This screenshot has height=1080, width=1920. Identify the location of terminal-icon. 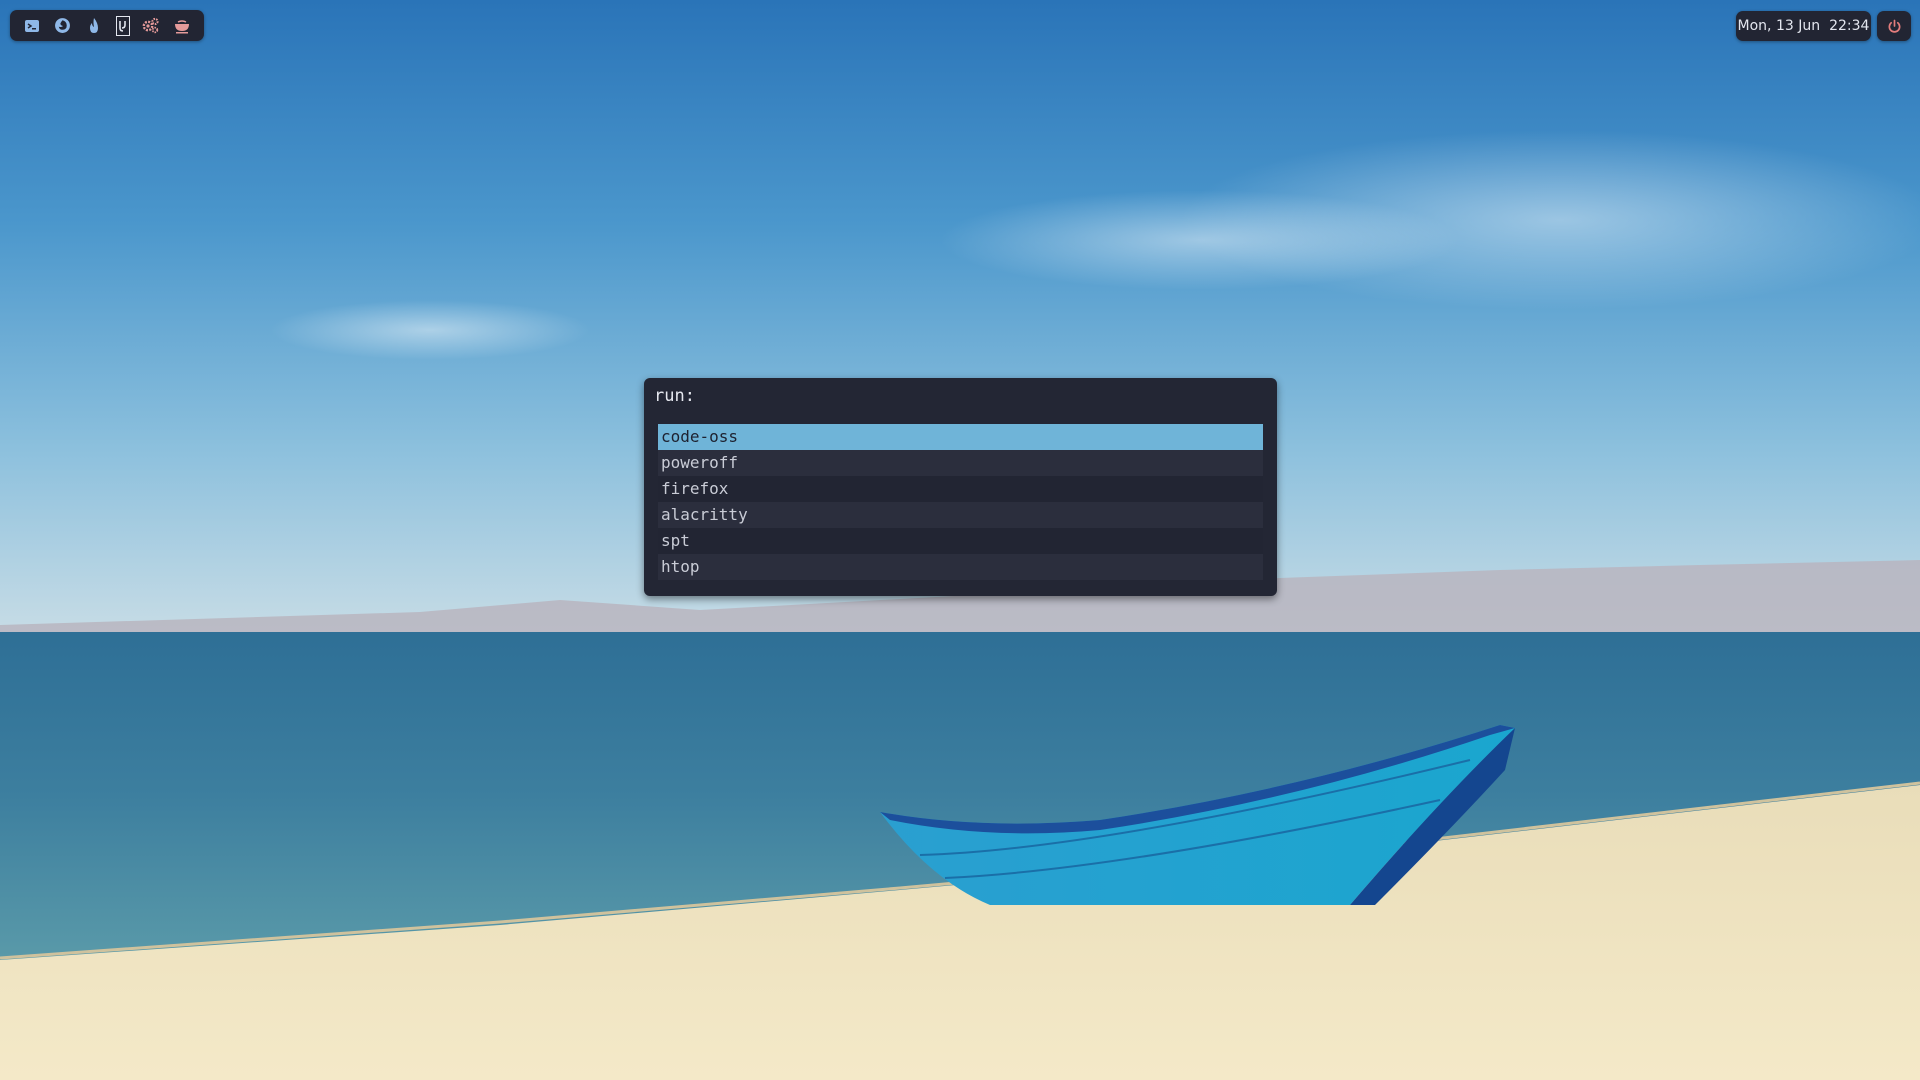
(31, 25).